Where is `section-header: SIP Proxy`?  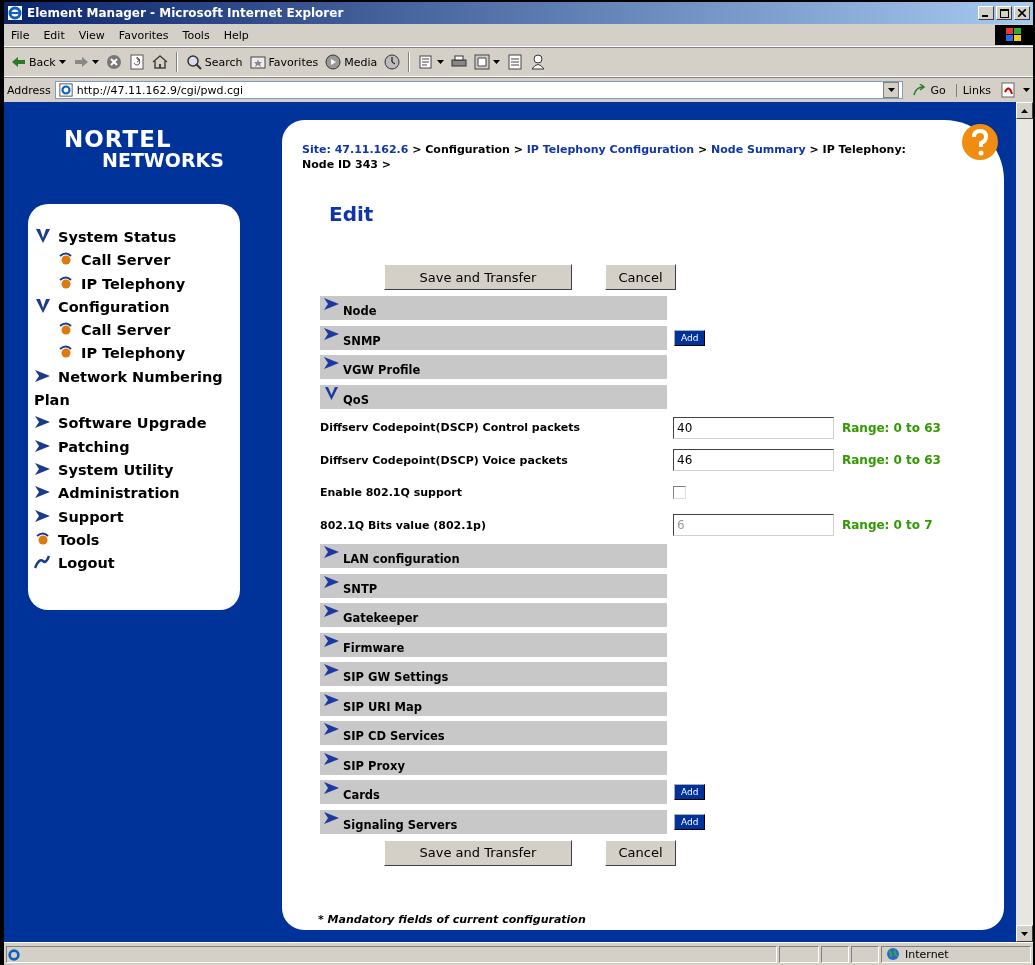
section-header: SIP Proxy is located at coordinates (493, 762).